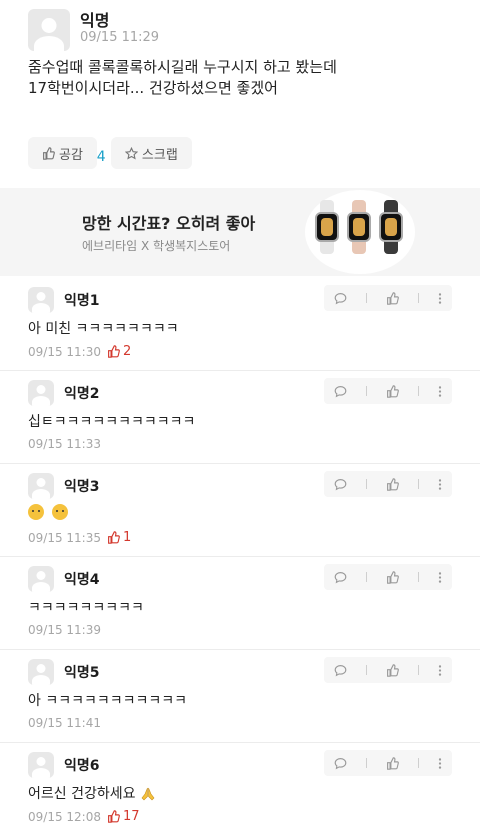  Describe the element at coordinates (131, 152) in the screenshot. I see `star-icon` at that location.